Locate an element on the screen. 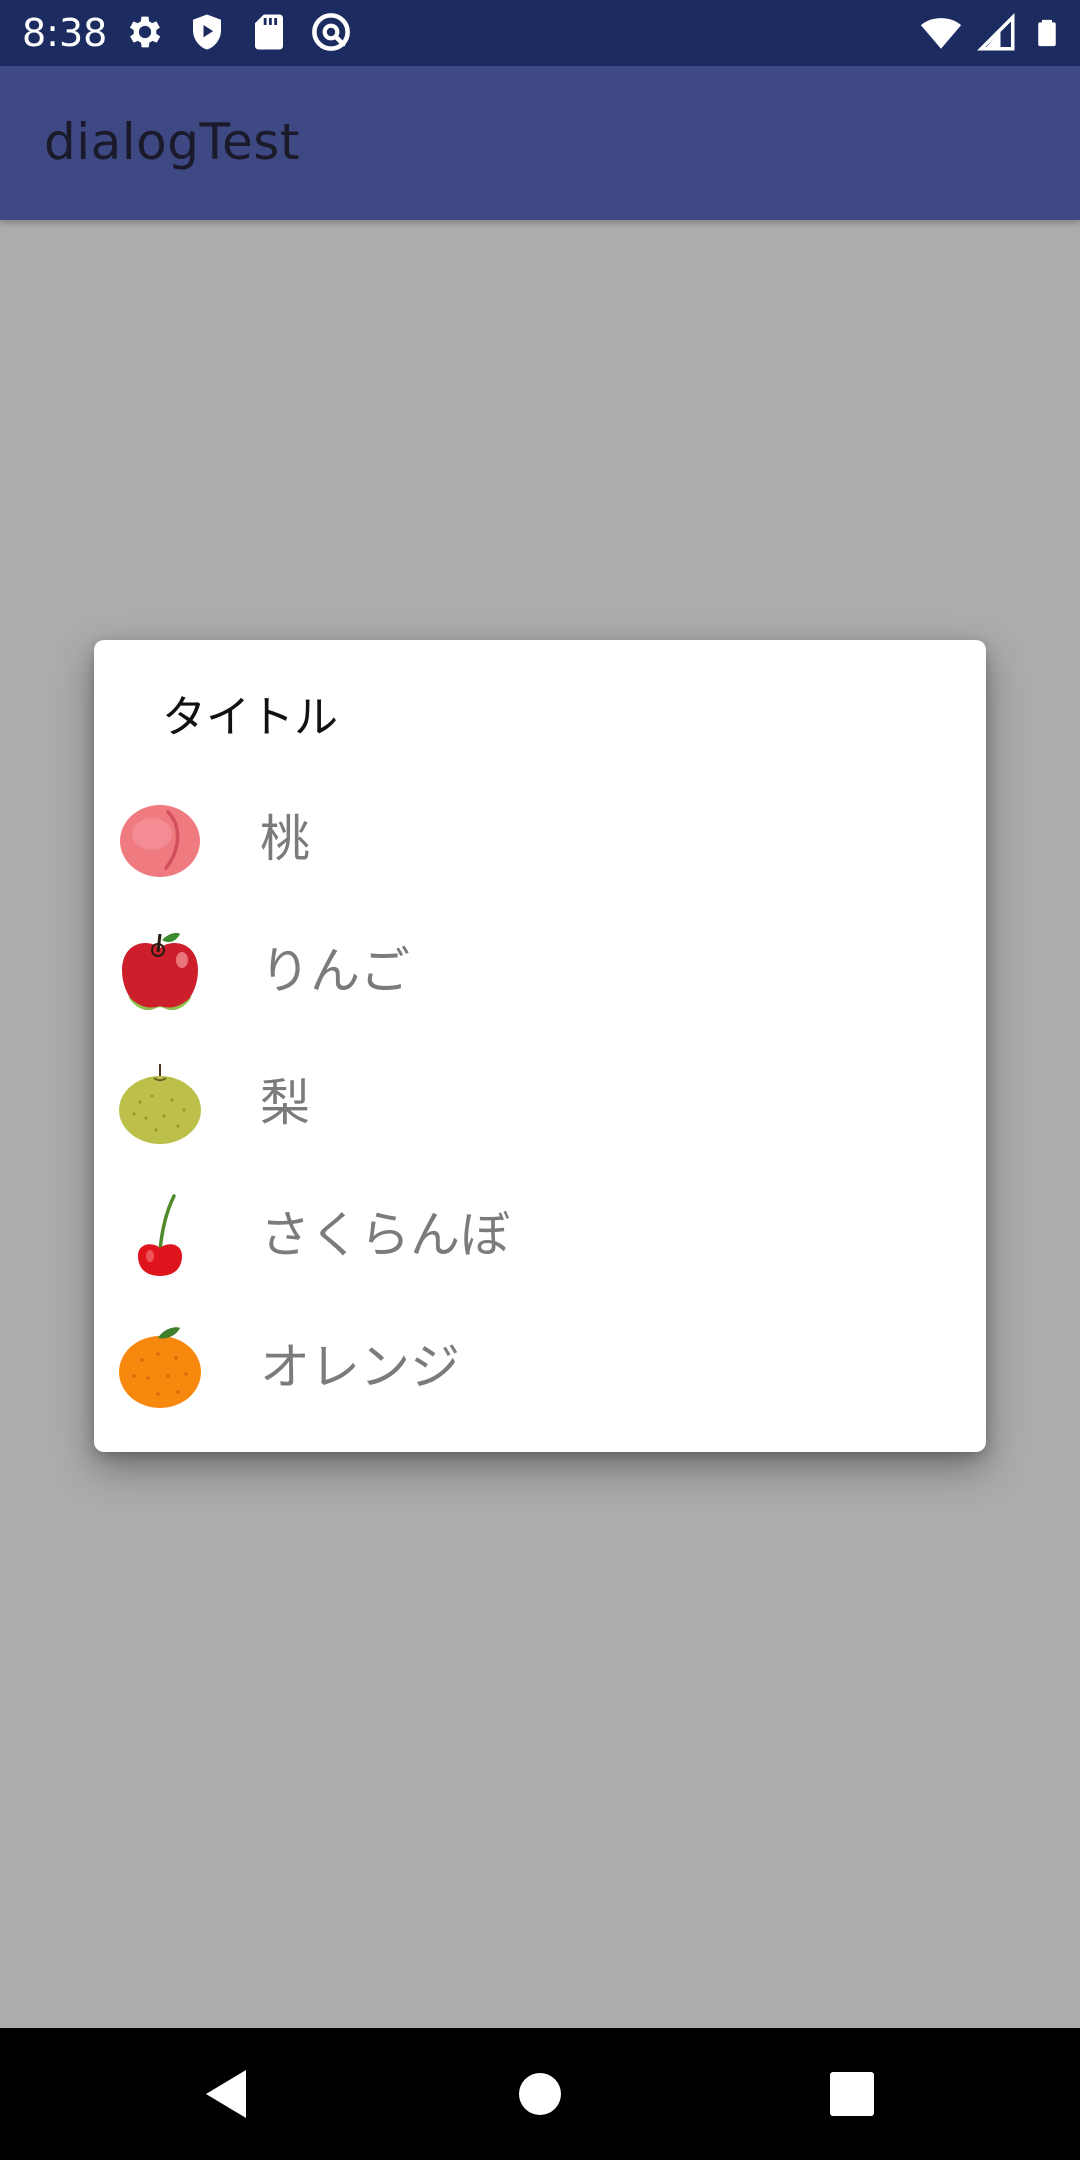 The height and width of the screenshot is (2160, 1080). navigation-bar is located at coordinates (540, 2094).